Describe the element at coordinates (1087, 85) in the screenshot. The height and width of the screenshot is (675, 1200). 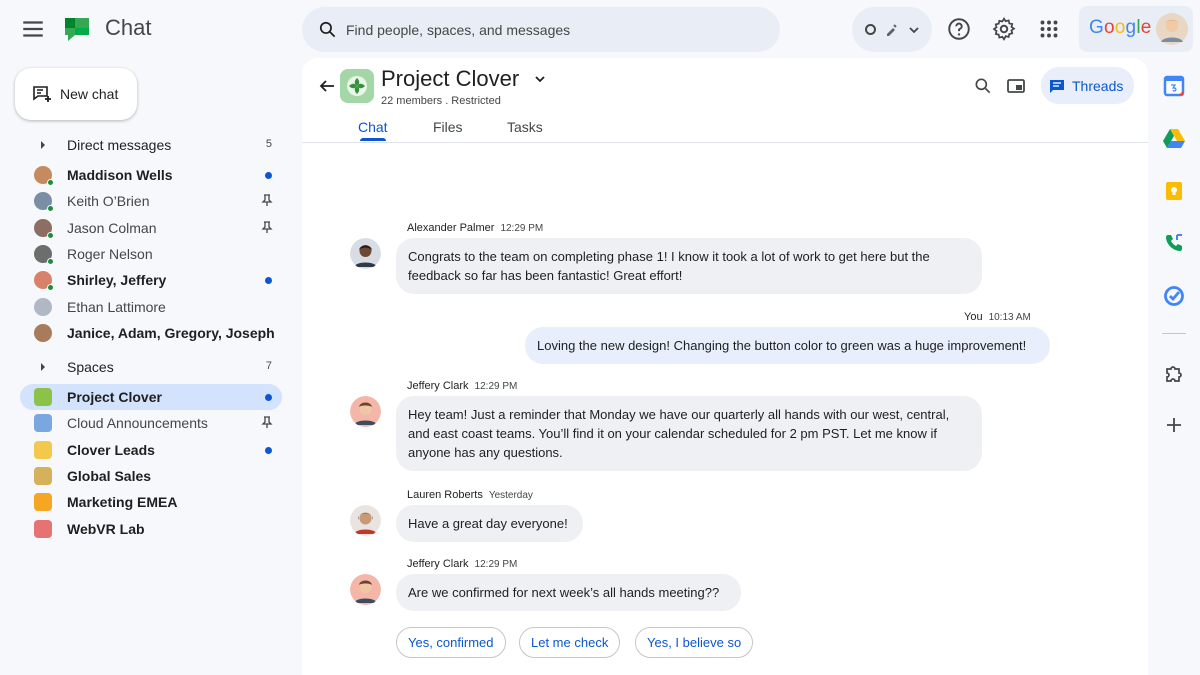
I see `threads-button: Threads` at that location.